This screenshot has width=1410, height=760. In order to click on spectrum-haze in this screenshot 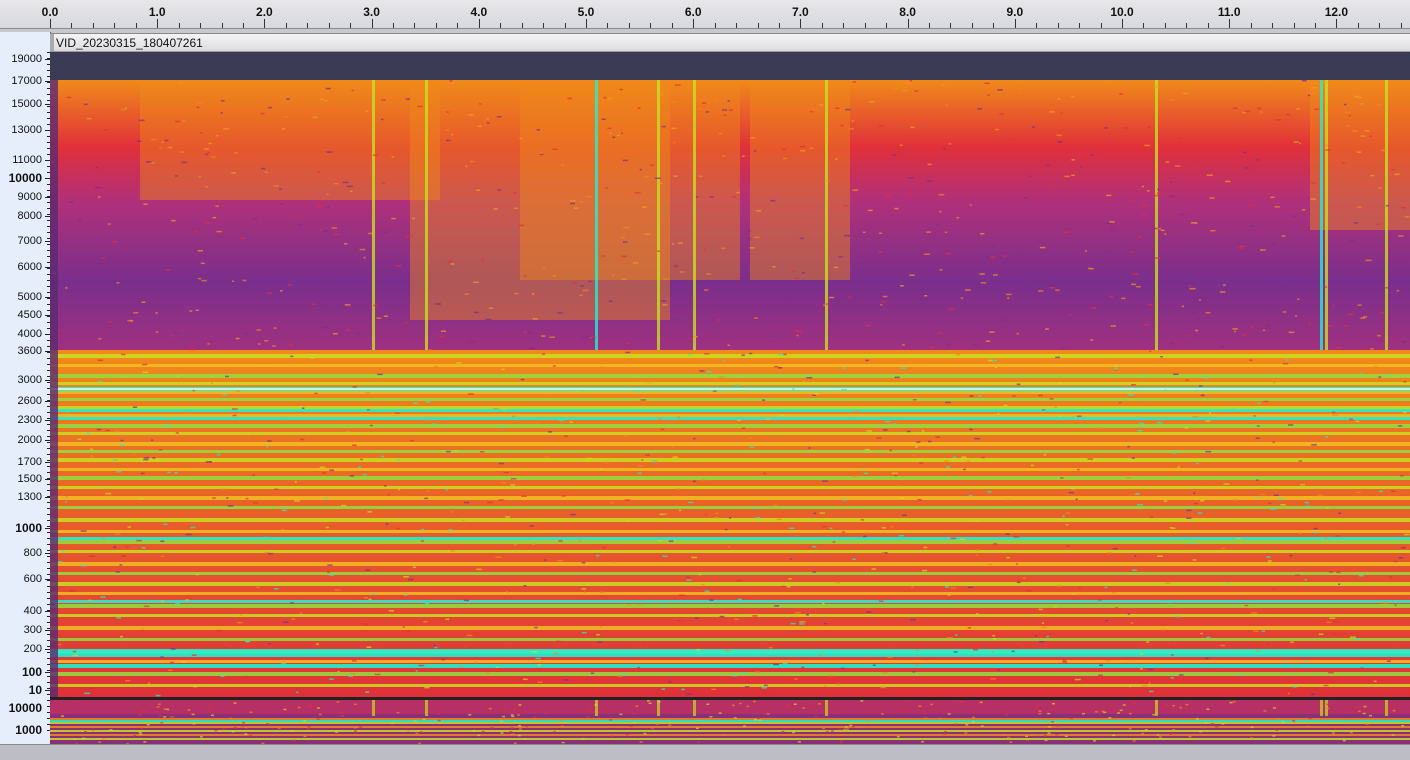, I will do `click(800, 180)`.